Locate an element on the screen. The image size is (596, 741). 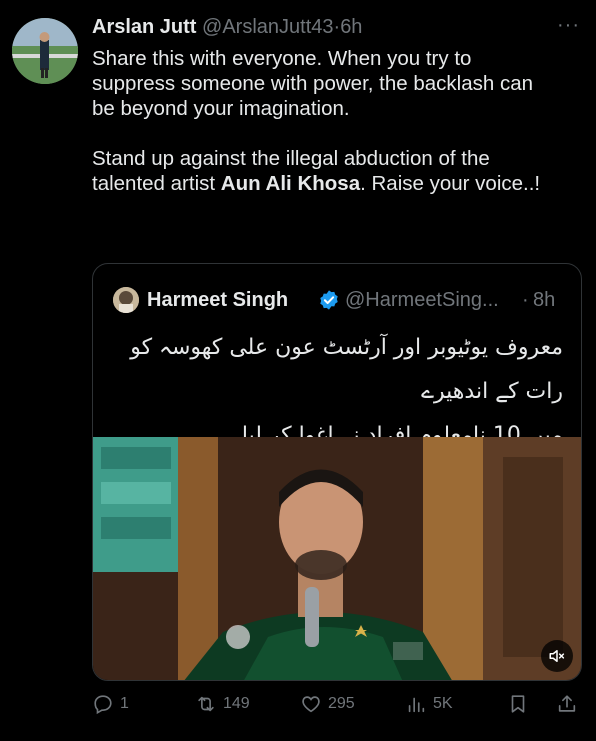
bookmark-icon is located at coordinates (518, 704).